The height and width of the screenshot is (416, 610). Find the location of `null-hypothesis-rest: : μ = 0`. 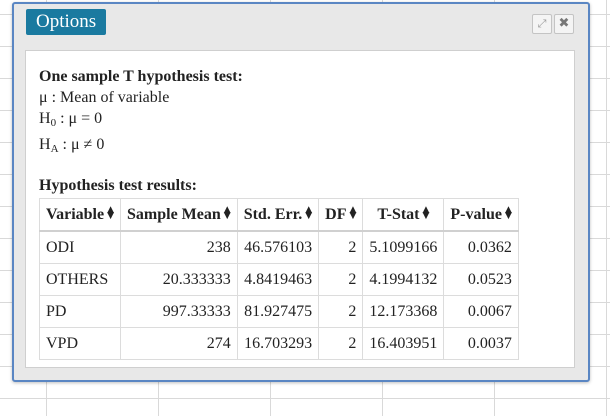

null-hypothesis-rest: : μ = 0 is located at coordinates (79, 118).